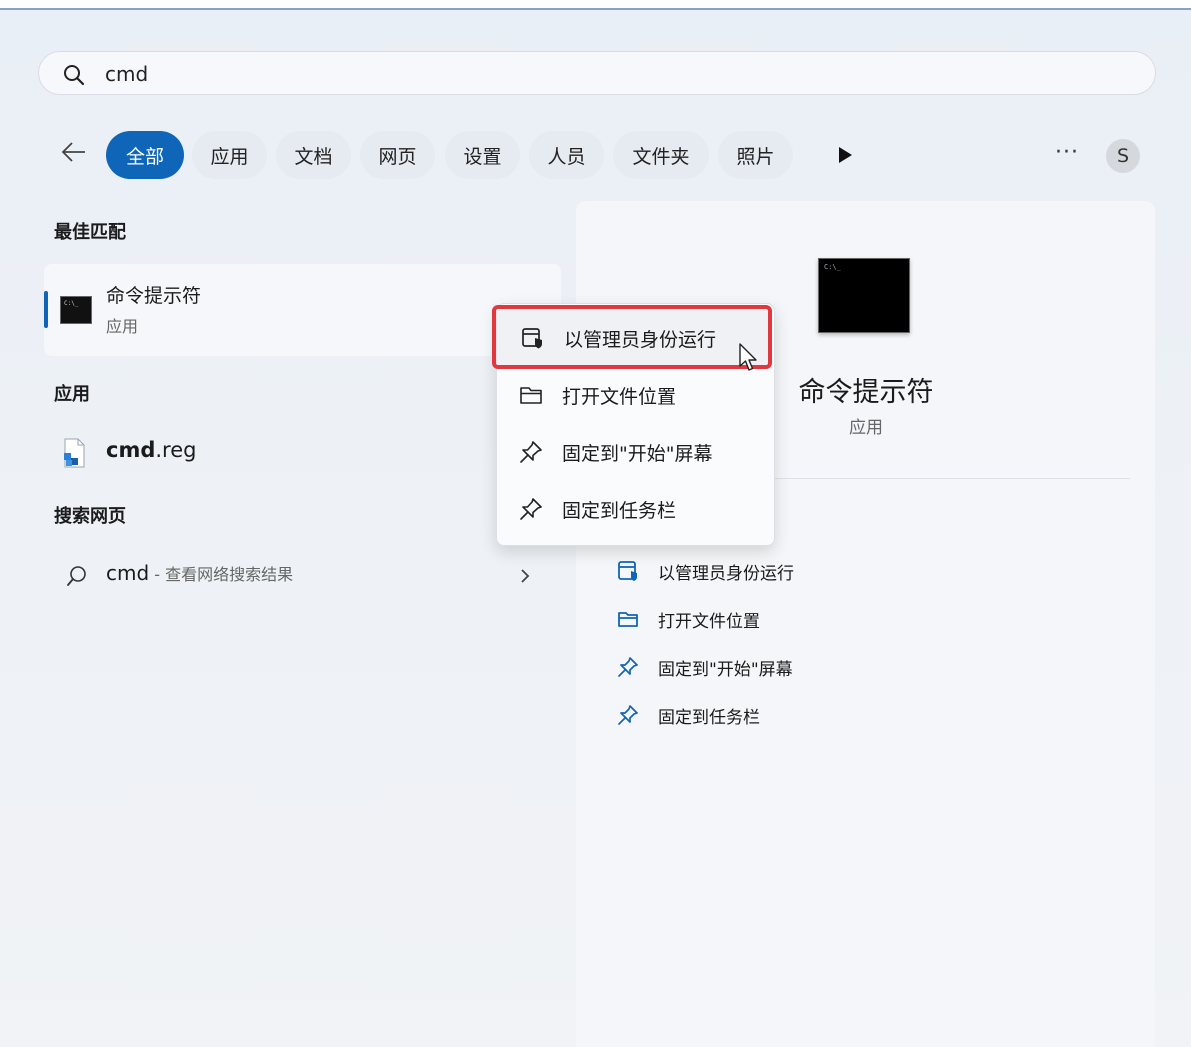 The image size is (1191, 1047). Describe the element at coordinates (525, 576) in the screenshot. I see `chevron-right-icon` at that location.